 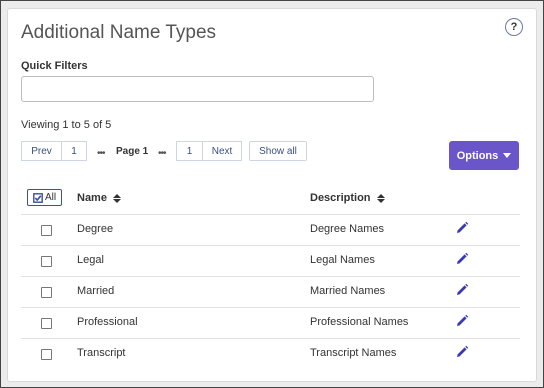 I want to click on column-header-name: Name, so click(x=99, y=198).